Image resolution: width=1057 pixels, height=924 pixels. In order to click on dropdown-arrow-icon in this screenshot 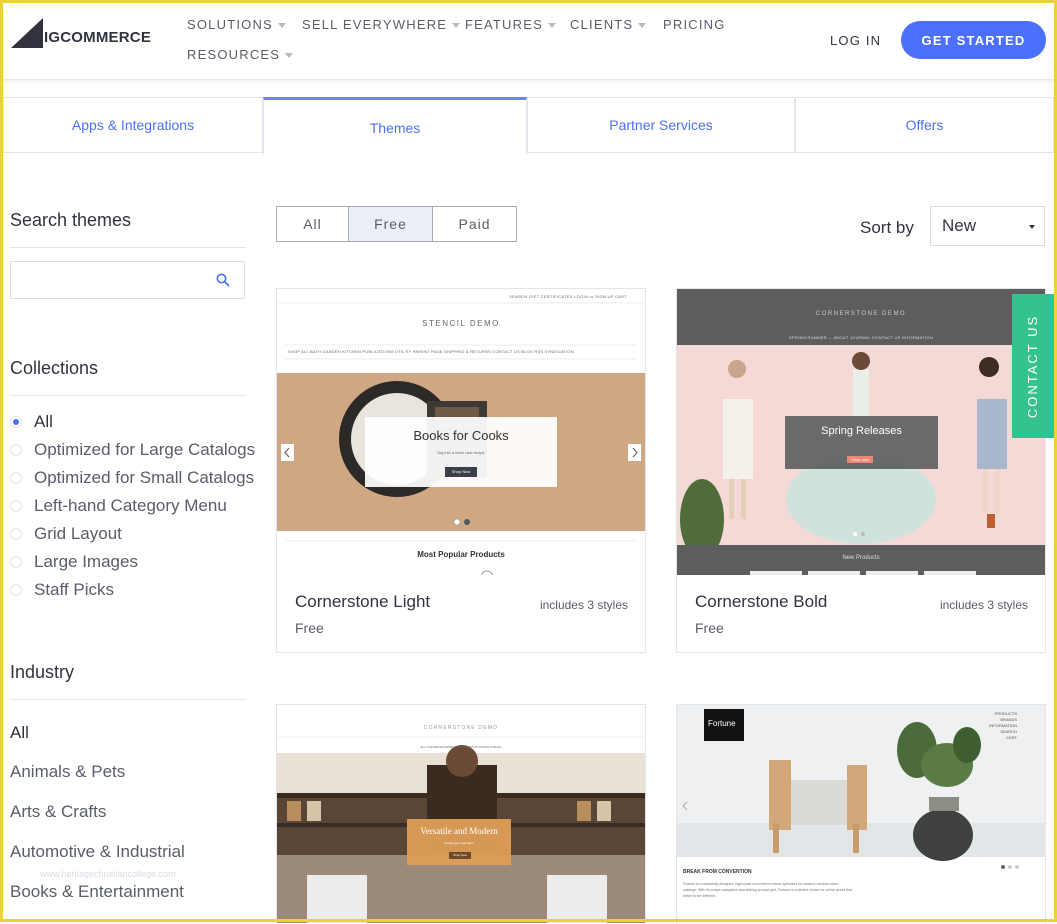, I will do `click(1032, 227)`.